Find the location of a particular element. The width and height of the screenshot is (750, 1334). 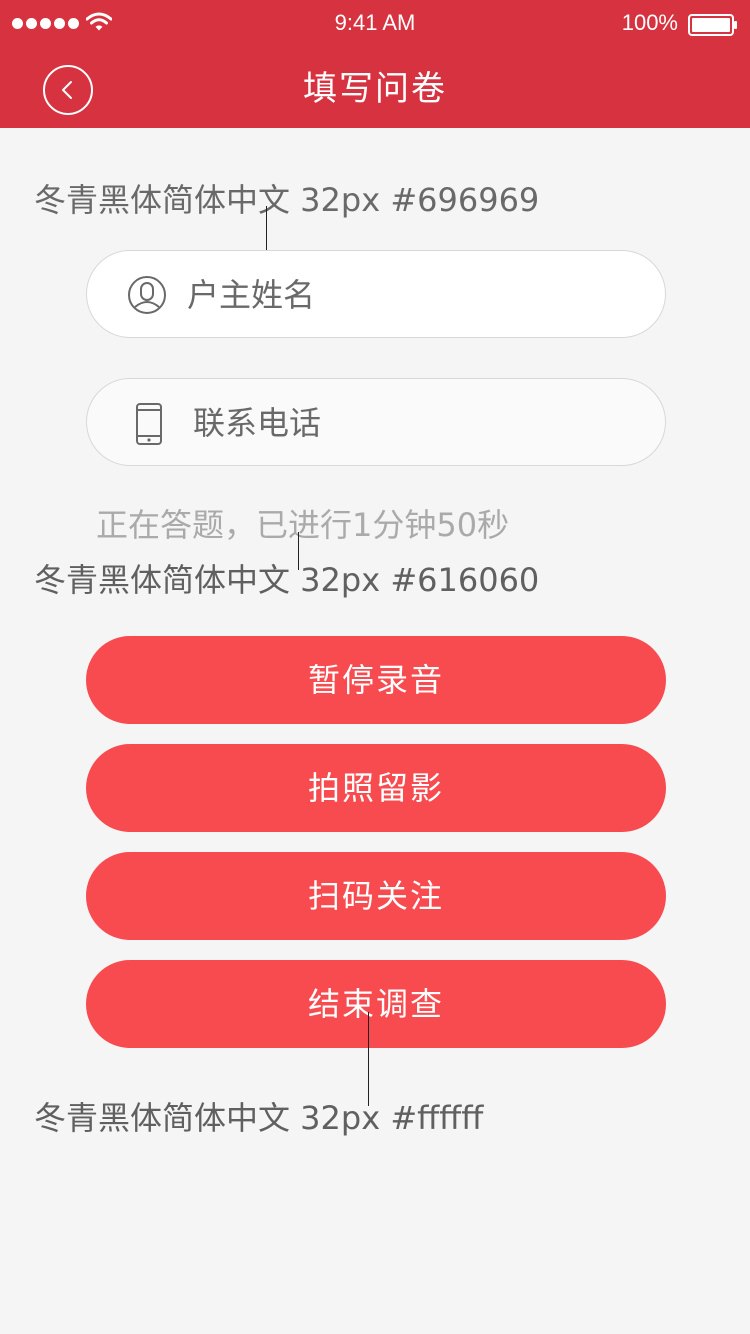

owner-name-field: 户主姓名 is located at coordinates (376, 294).